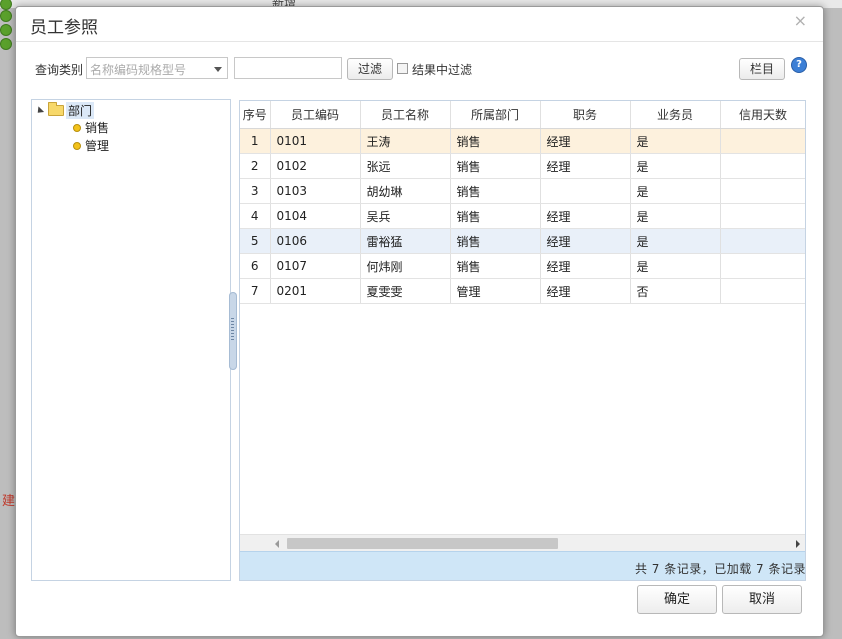  Describe the element at coordinates (315, 141) in the screenshot. I see `cell-code: 0101` at that location.